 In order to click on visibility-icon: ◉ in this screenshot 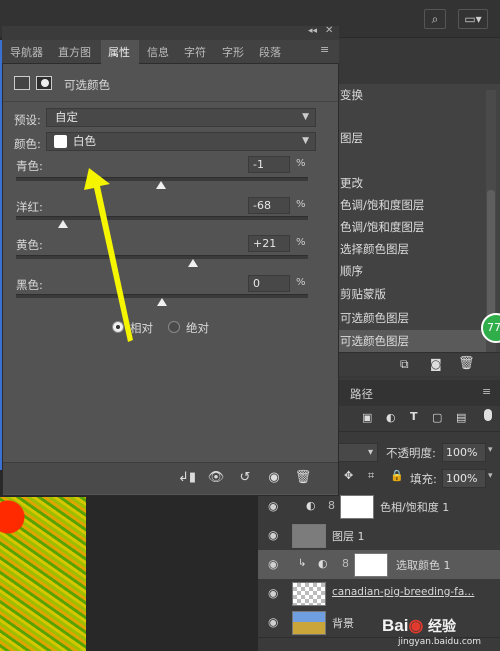, I will do `click(274, 478)`.